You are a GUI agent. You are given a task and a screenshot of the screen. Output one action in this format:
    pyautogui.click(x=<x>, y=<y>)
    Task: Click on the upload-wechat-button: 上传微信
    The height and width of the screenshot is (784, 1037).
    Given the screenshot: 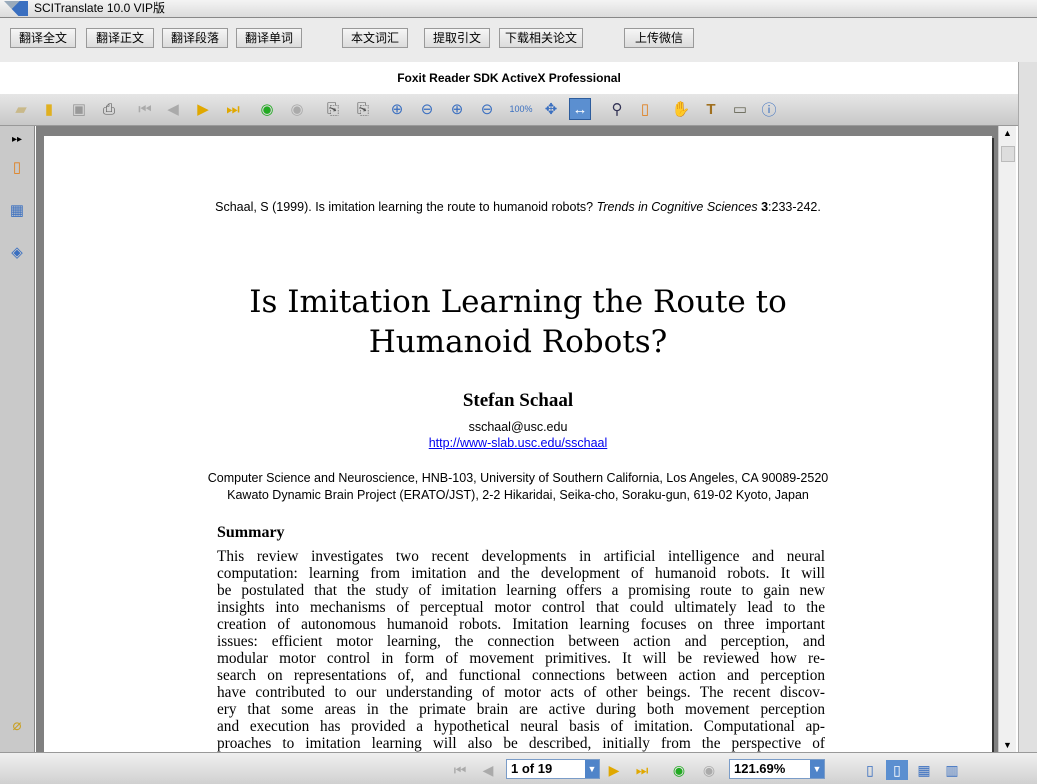 What is the action you would take?
    pyautogui.click(x=659, y=38)
    